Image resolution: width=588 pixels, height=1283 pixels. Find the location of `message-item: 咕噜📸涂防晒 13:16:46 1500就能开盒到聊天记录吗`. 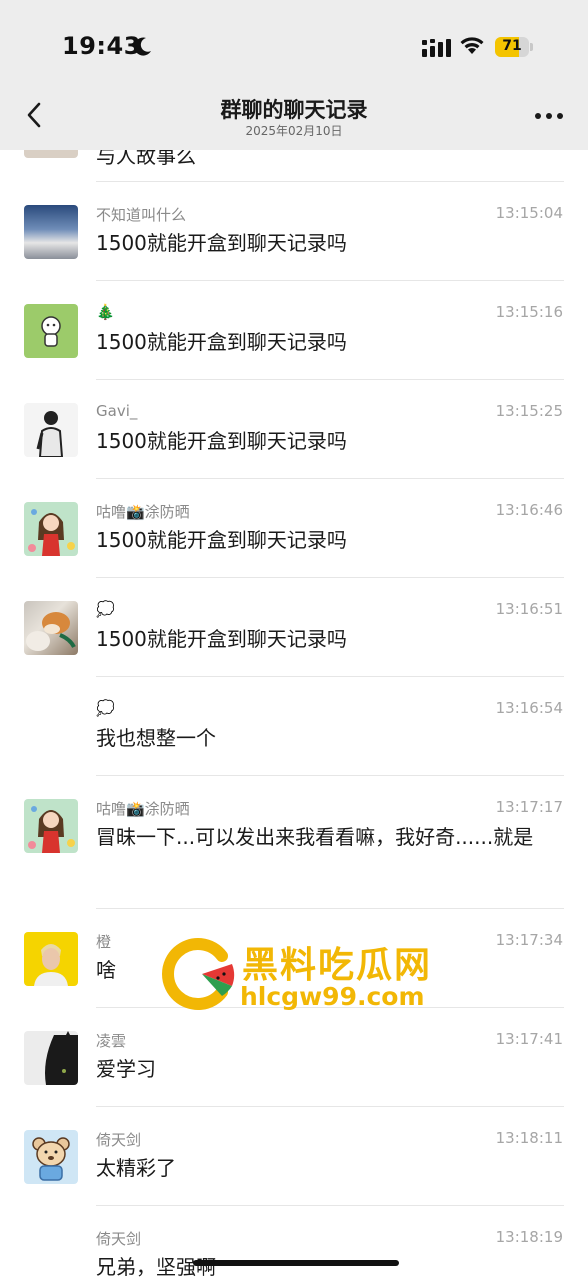

message-item: 咕噜📸涂防晒 13:16:46 1500就能开盒到聊天记录吗 is located at coordinates (294, 528).